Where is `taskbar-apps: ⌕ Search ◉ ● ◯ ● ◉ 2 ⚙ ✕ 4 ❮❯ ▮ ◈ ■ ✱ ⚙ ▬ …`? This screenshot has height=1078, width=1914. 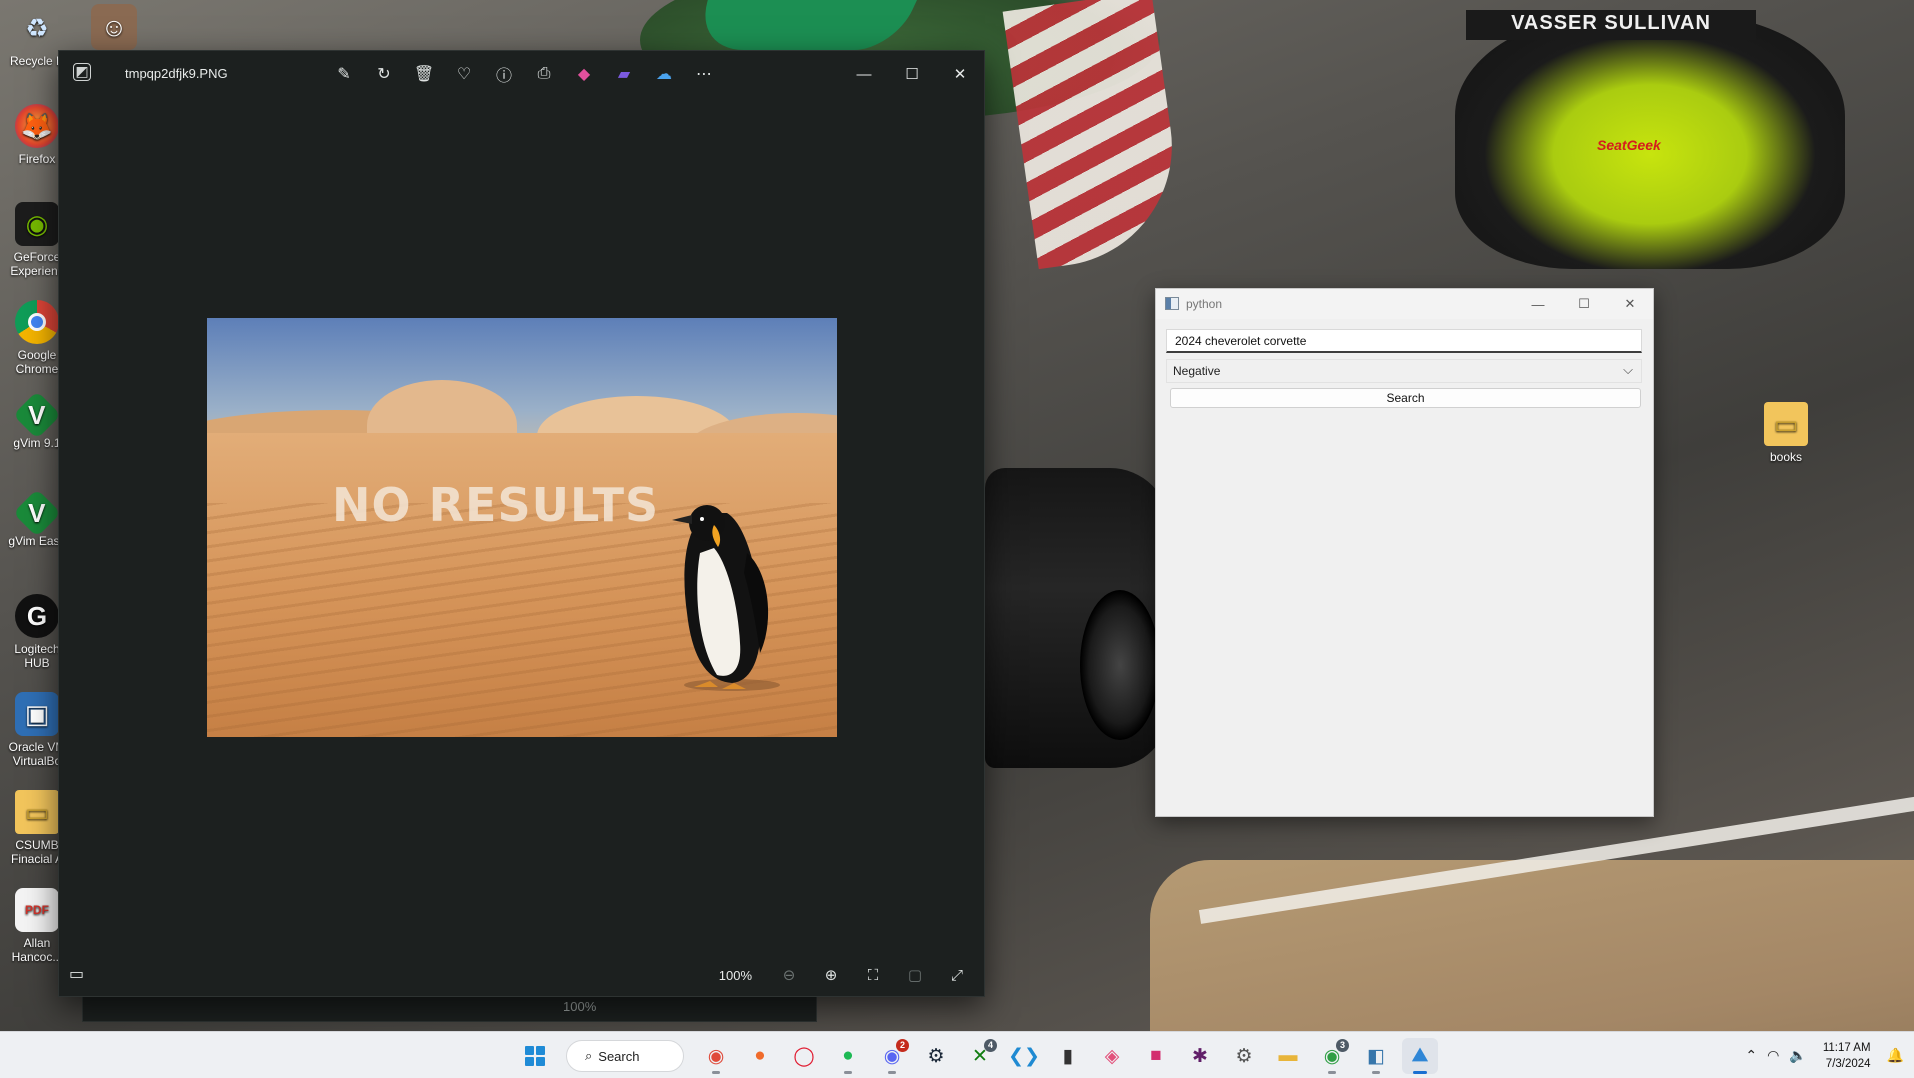 taskbar-apps: ⌕ Search ◉ ● ◯ ● ◉ 2 ⚙ ✕ 4 ❮❯ ▮ ◈ ■ ✱ ⚙ ▬ … is located at coordinates (978, 1056).